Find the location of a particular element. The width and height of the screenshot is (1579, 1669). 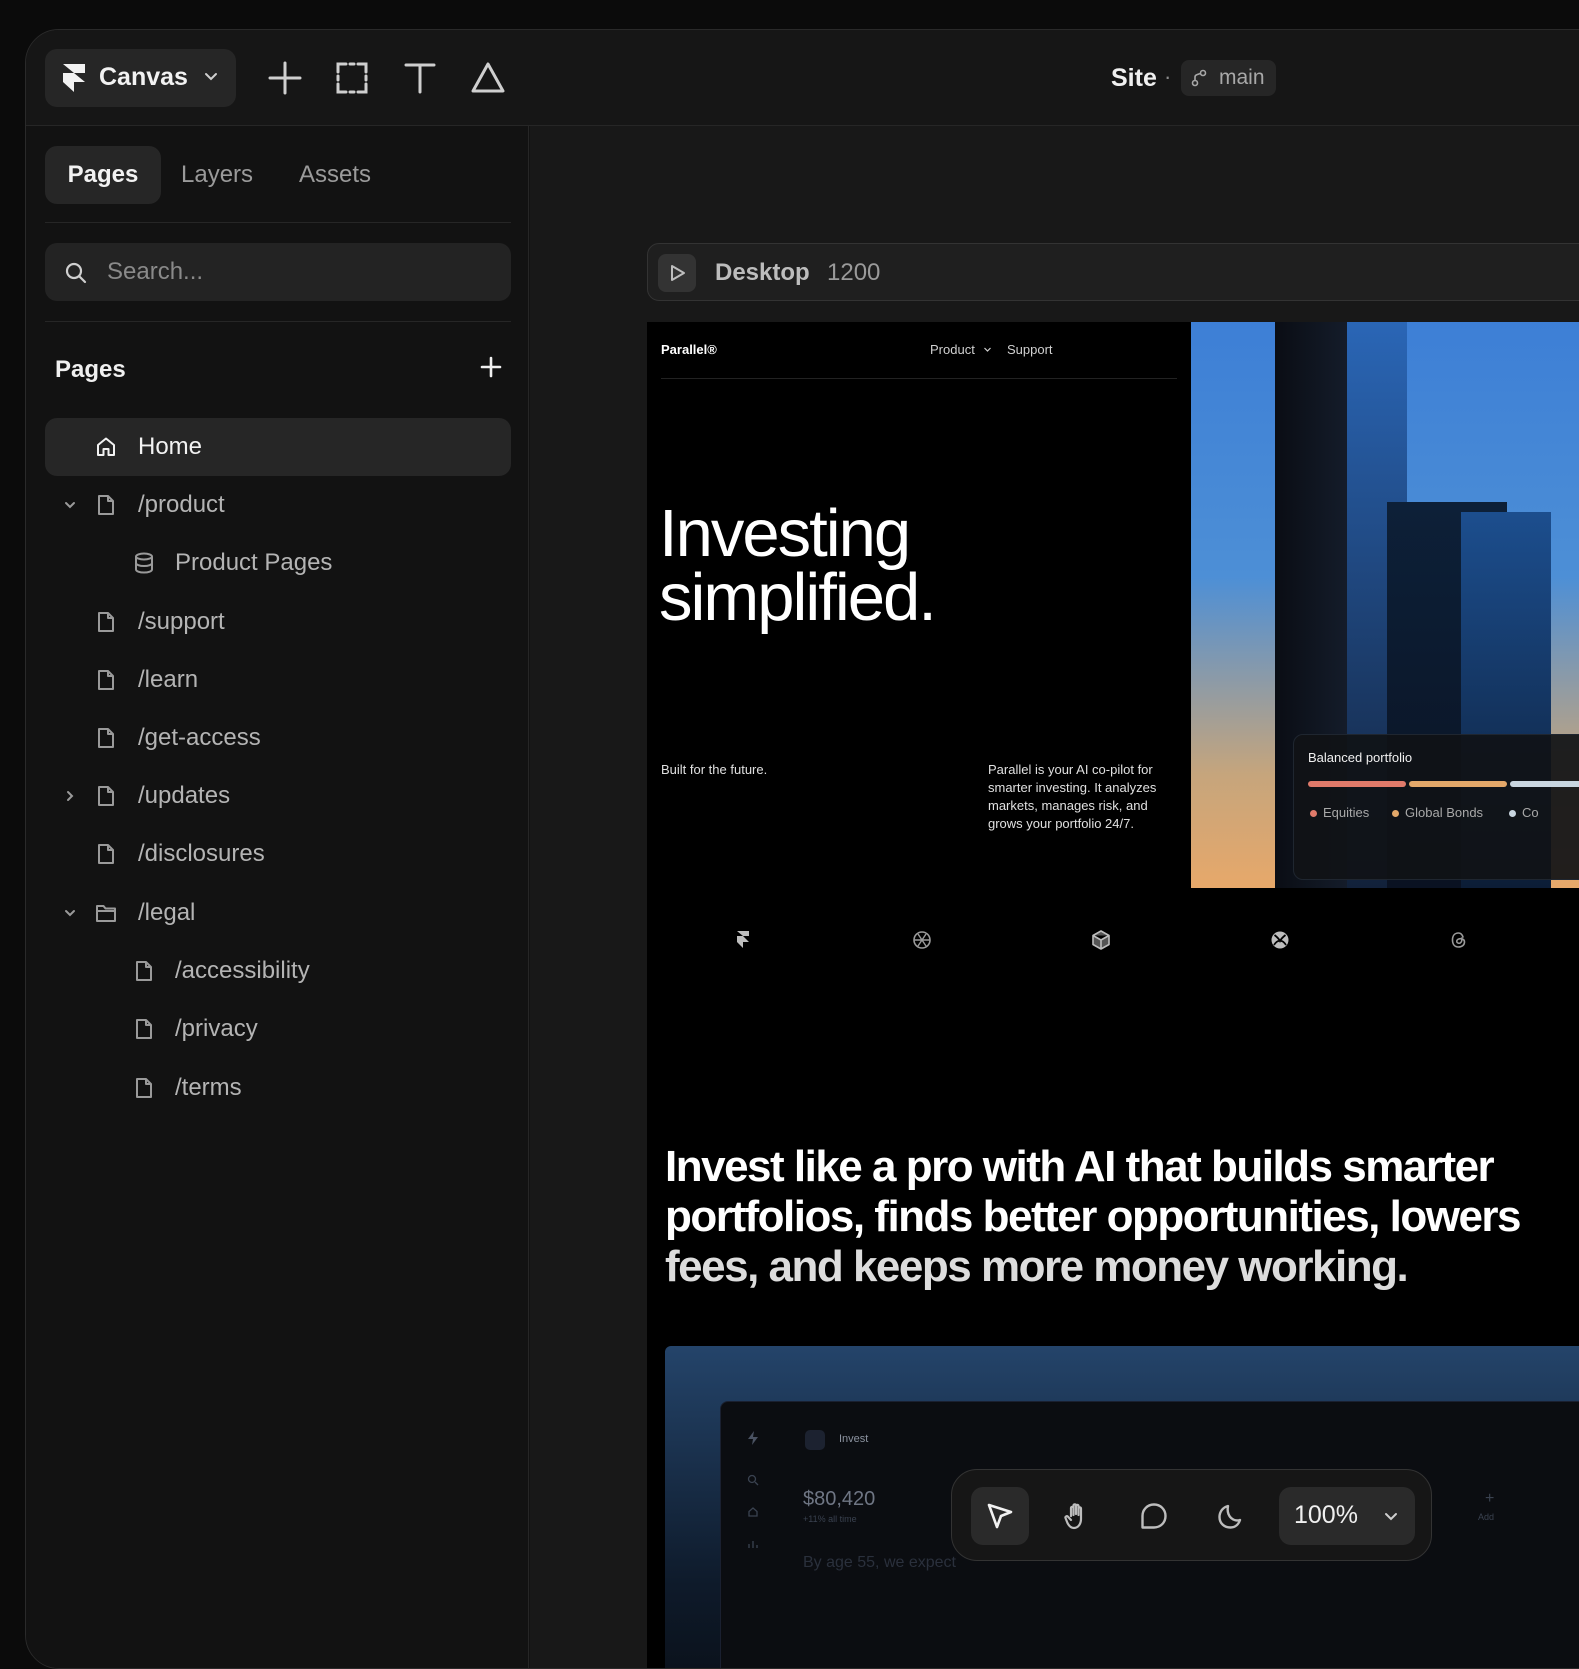

page-item-product-pages: Product Pages is located at coordinates (278, 563).